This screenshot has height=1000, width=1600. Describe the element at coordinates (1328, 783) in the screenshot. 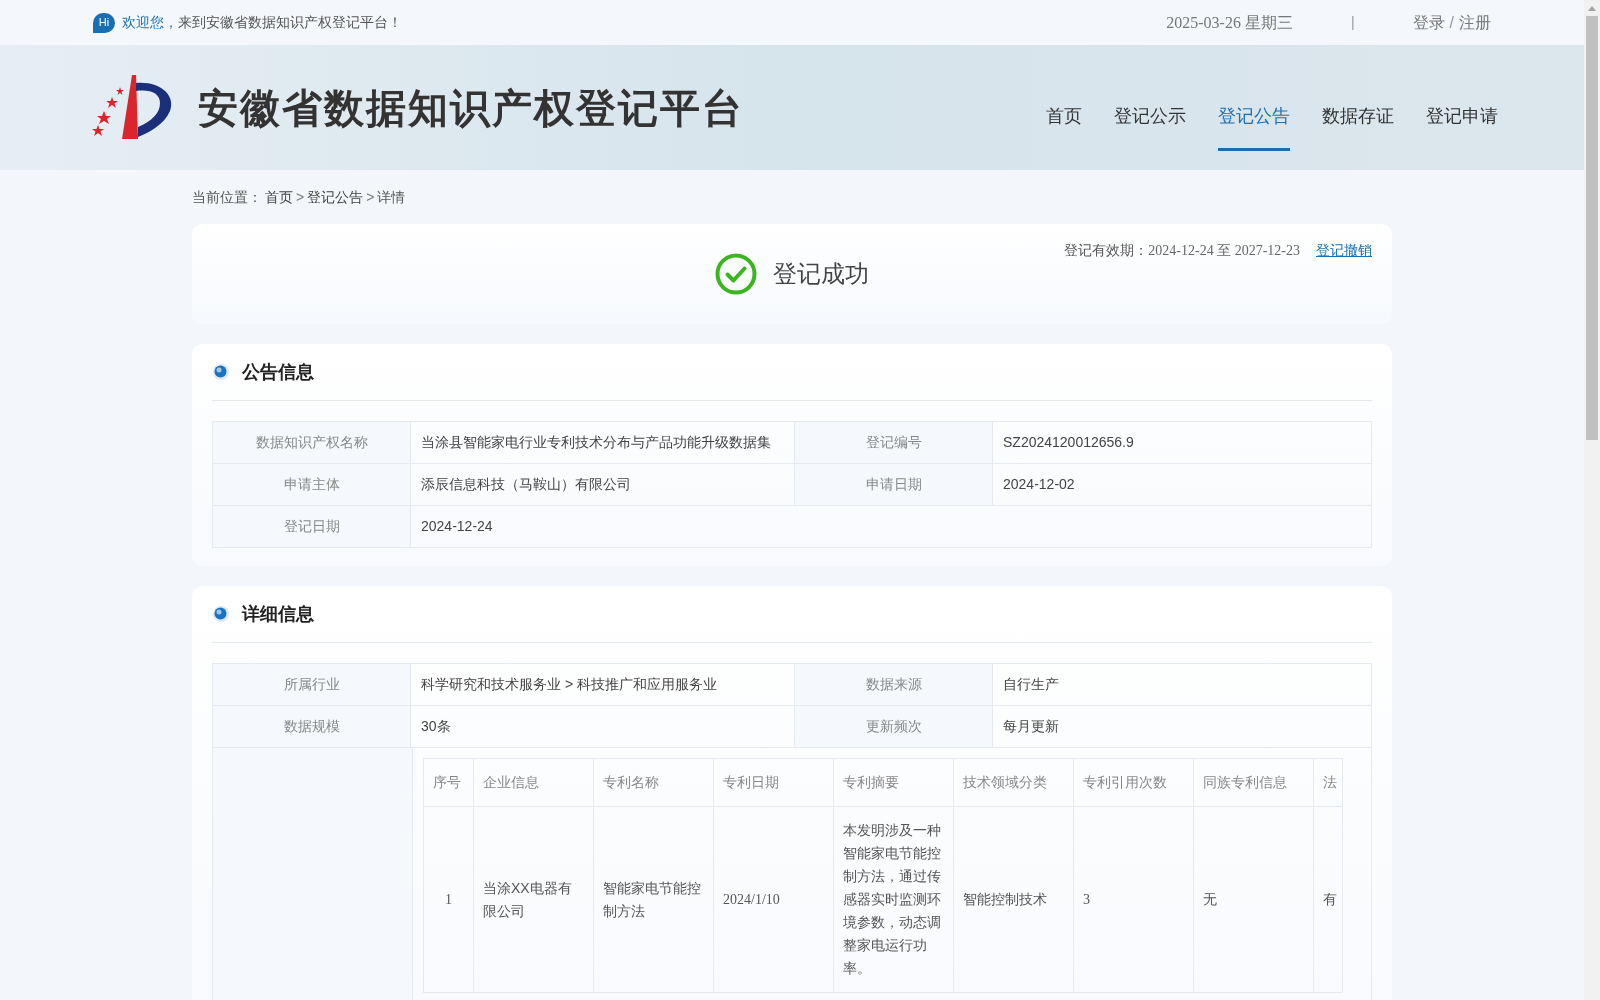

I see `column-header: 法` at that location.